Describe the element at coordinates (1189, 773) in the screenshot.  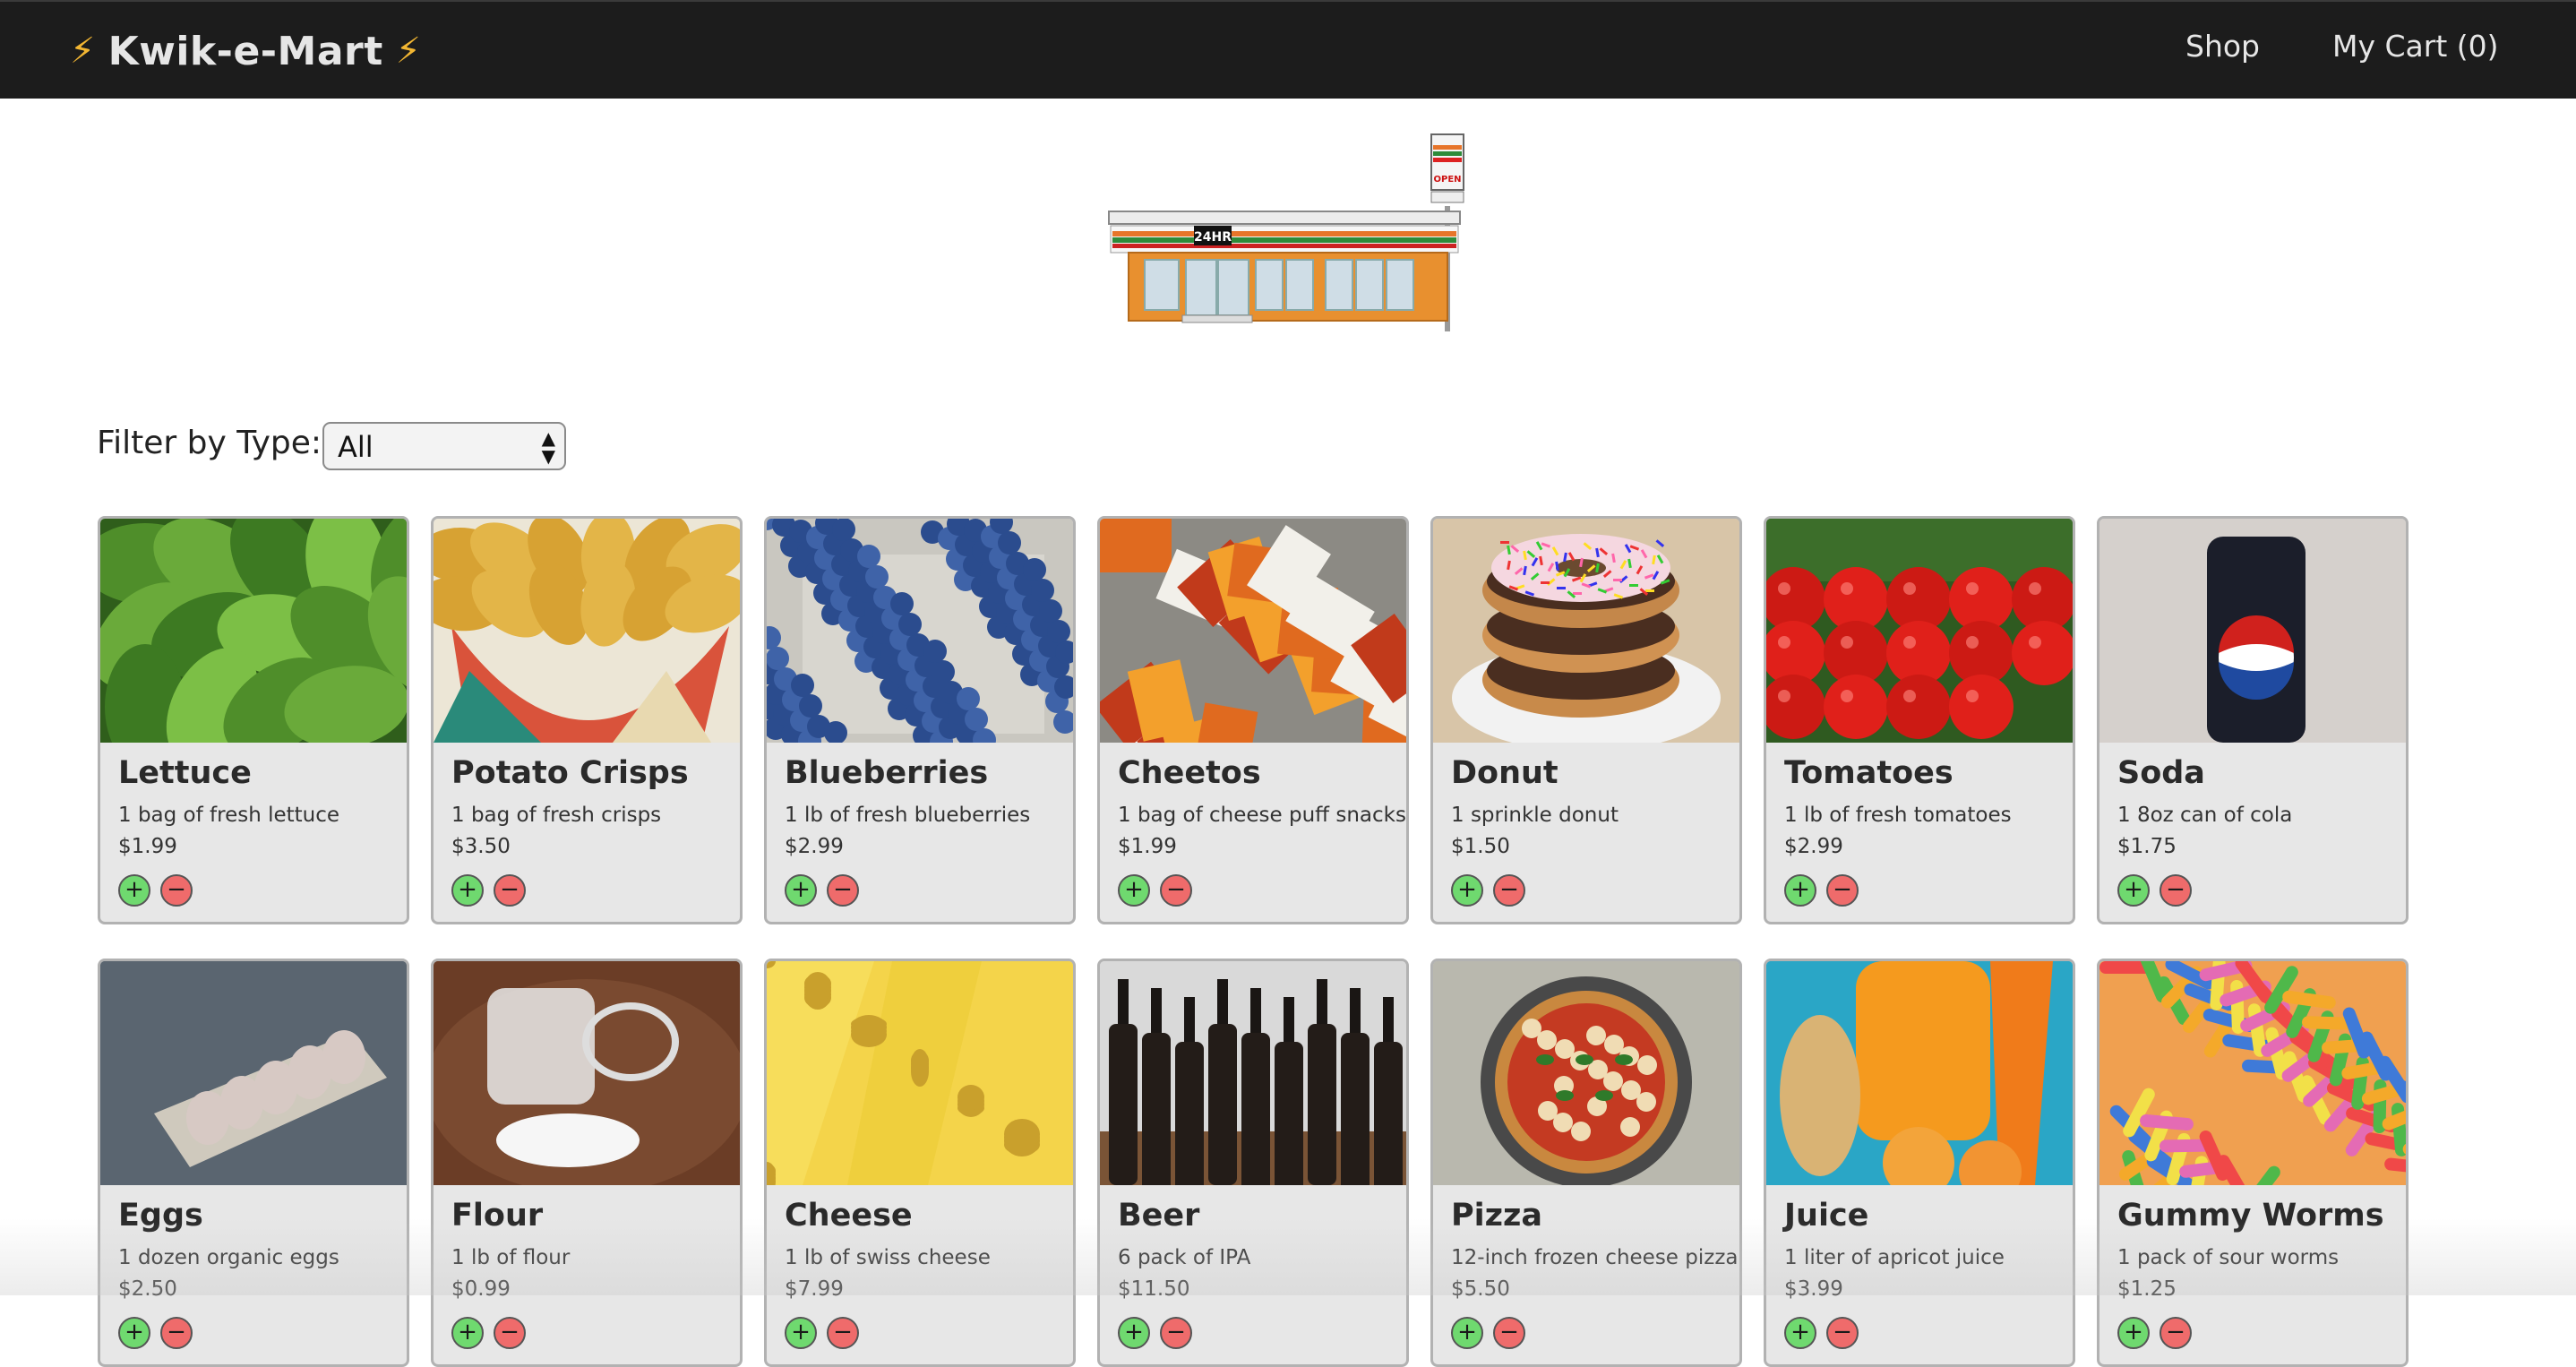
I see `product-name: Cheetos` at that location.